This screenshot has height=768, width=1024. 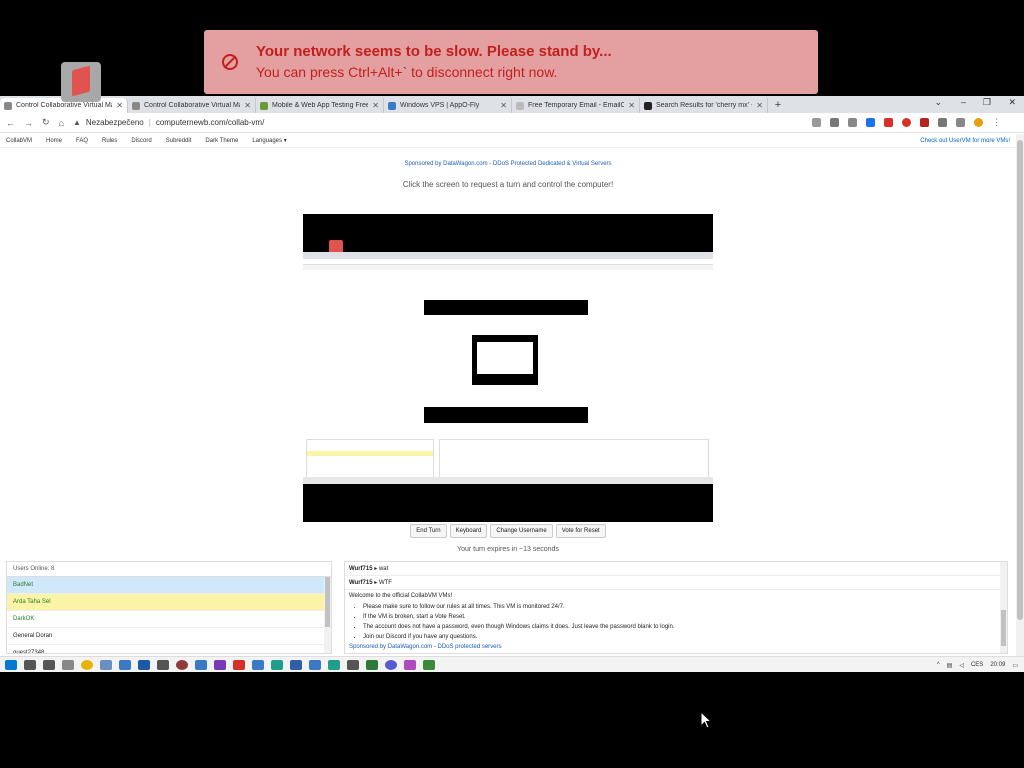 I want to click on nav-rules: Rules, so click(x=109, y=141).